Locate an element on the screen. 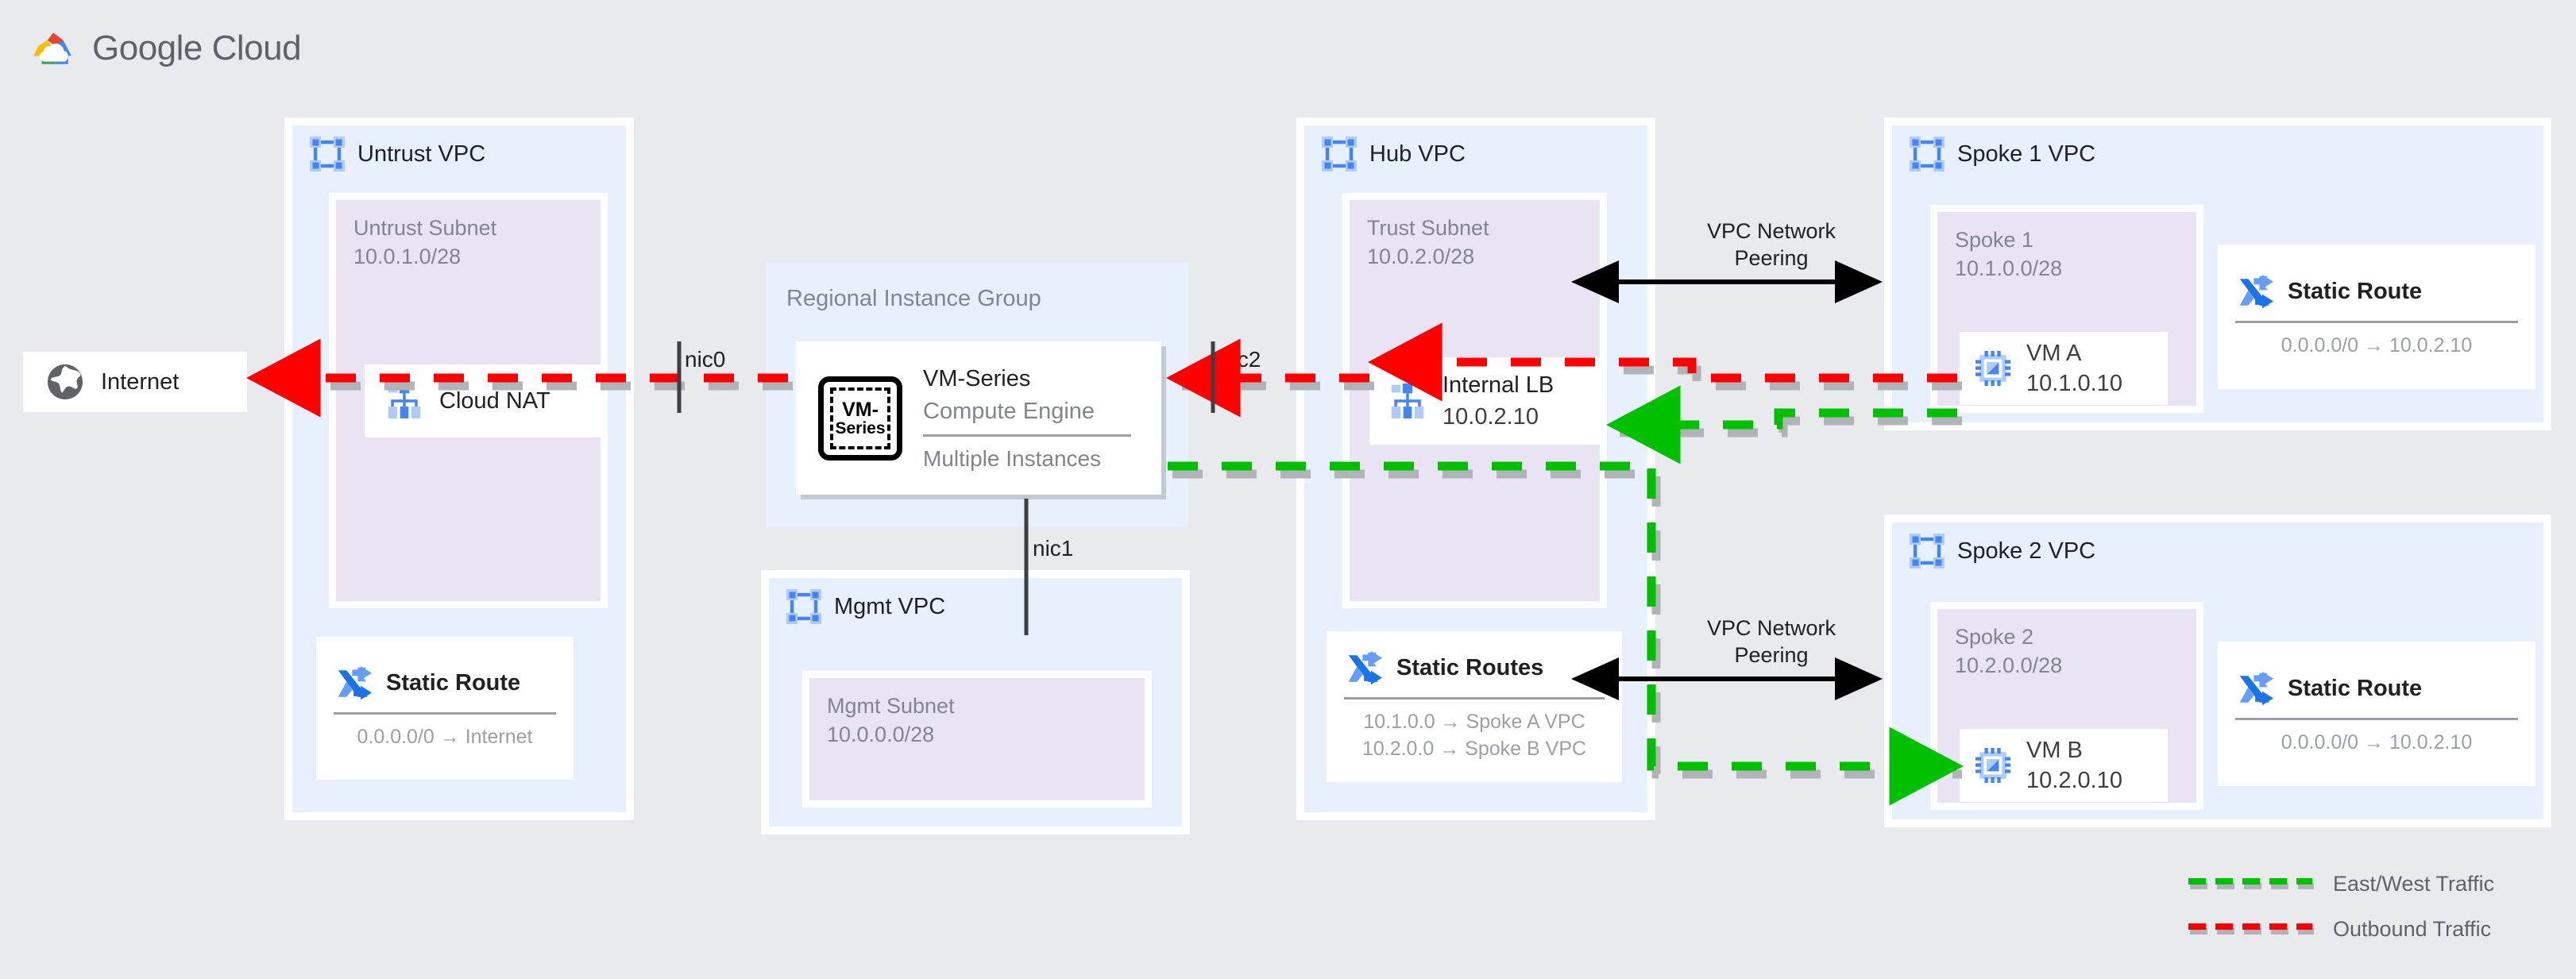 The width and height of the screenshot is (2576, 979). untrust-static-route-title: Static Route is located at coordinates (453, 683).